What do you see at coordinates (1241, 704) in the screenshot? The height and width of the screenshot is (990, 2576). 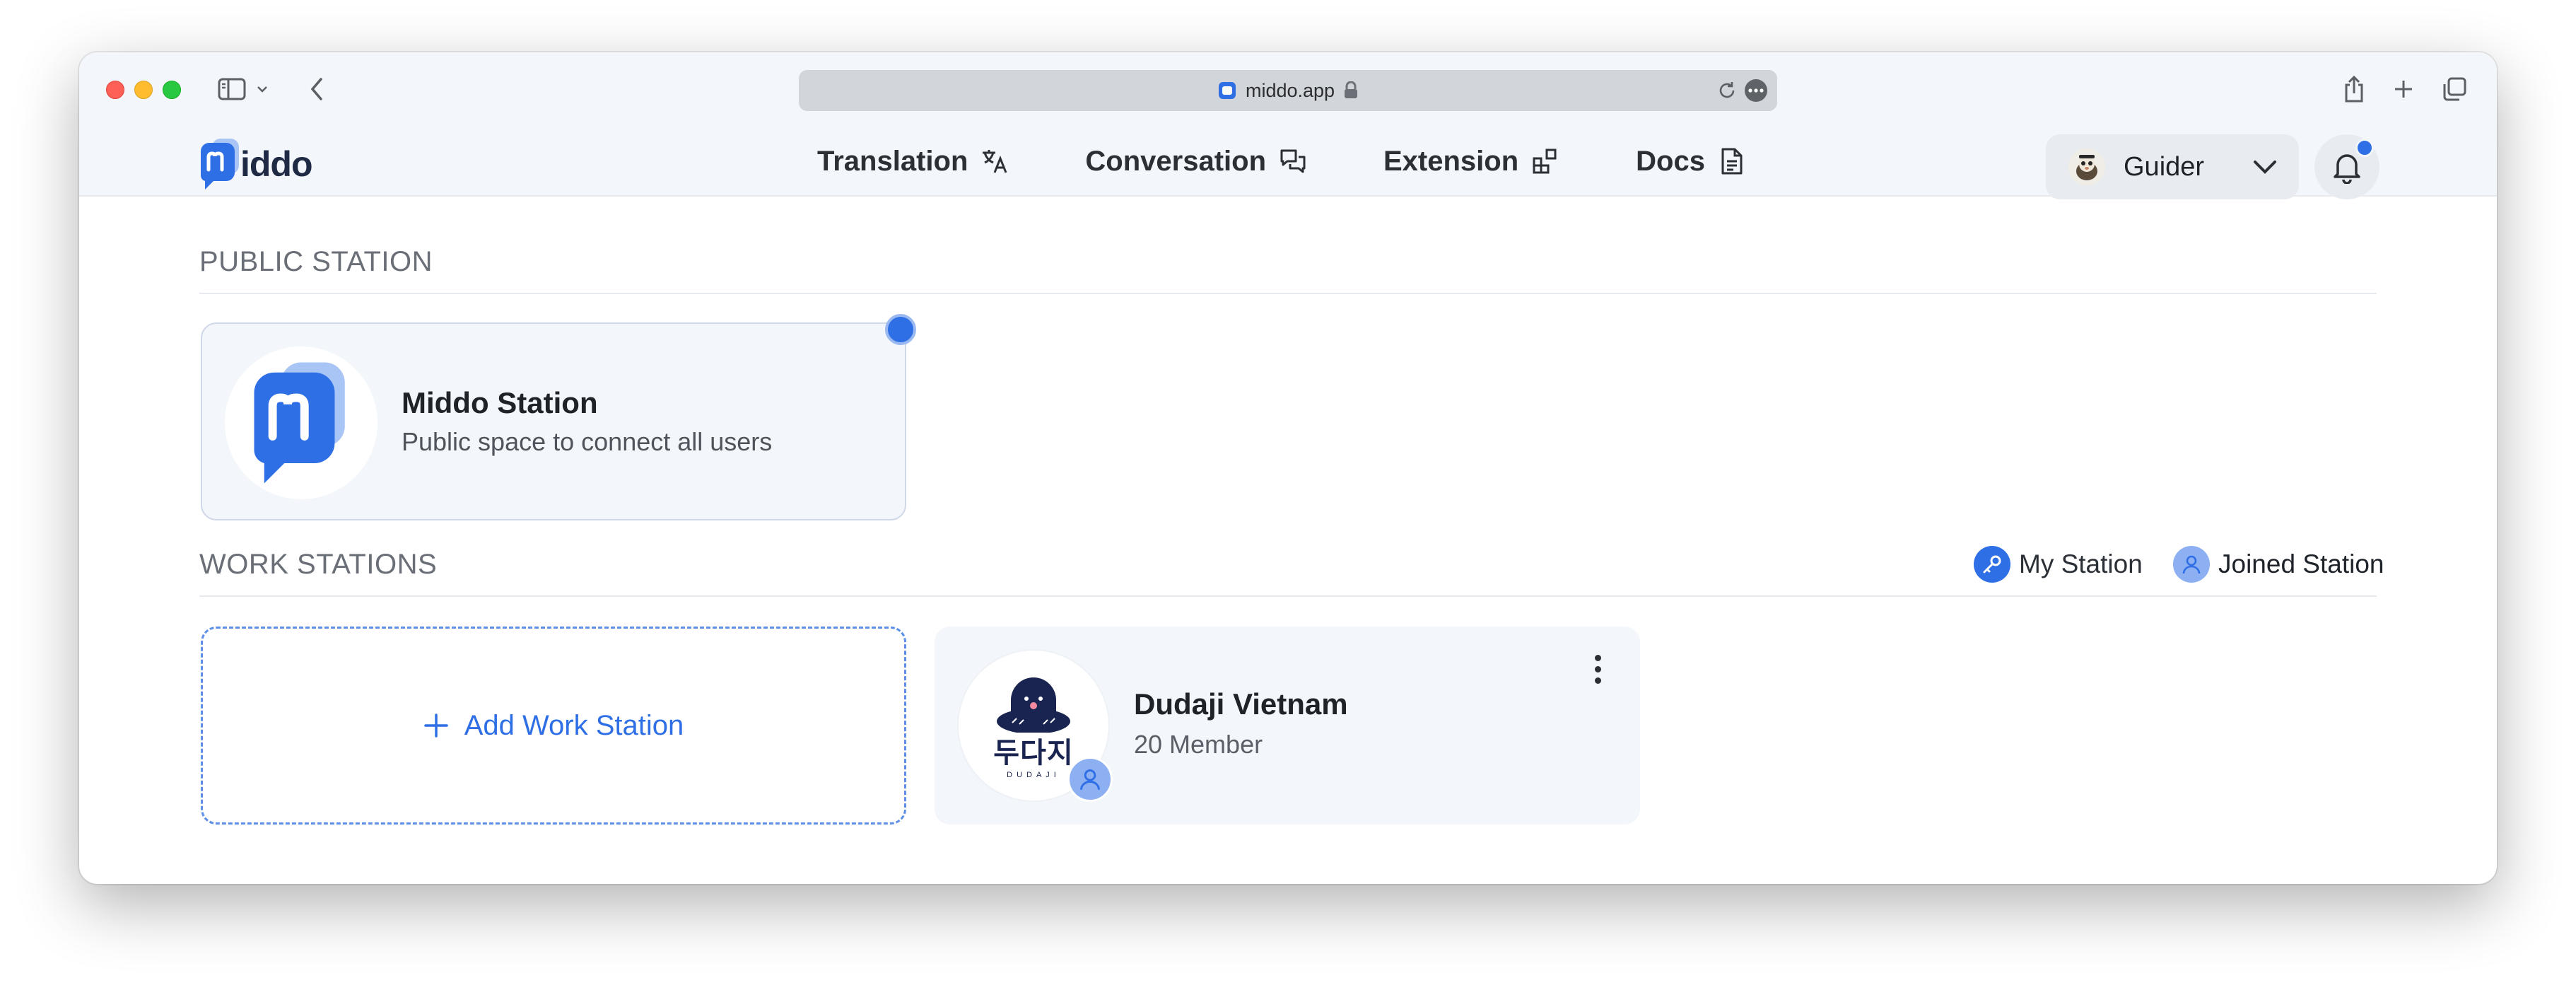 I see `station-name: Dudaji Vietnam` at bounding box center [1241, 704].